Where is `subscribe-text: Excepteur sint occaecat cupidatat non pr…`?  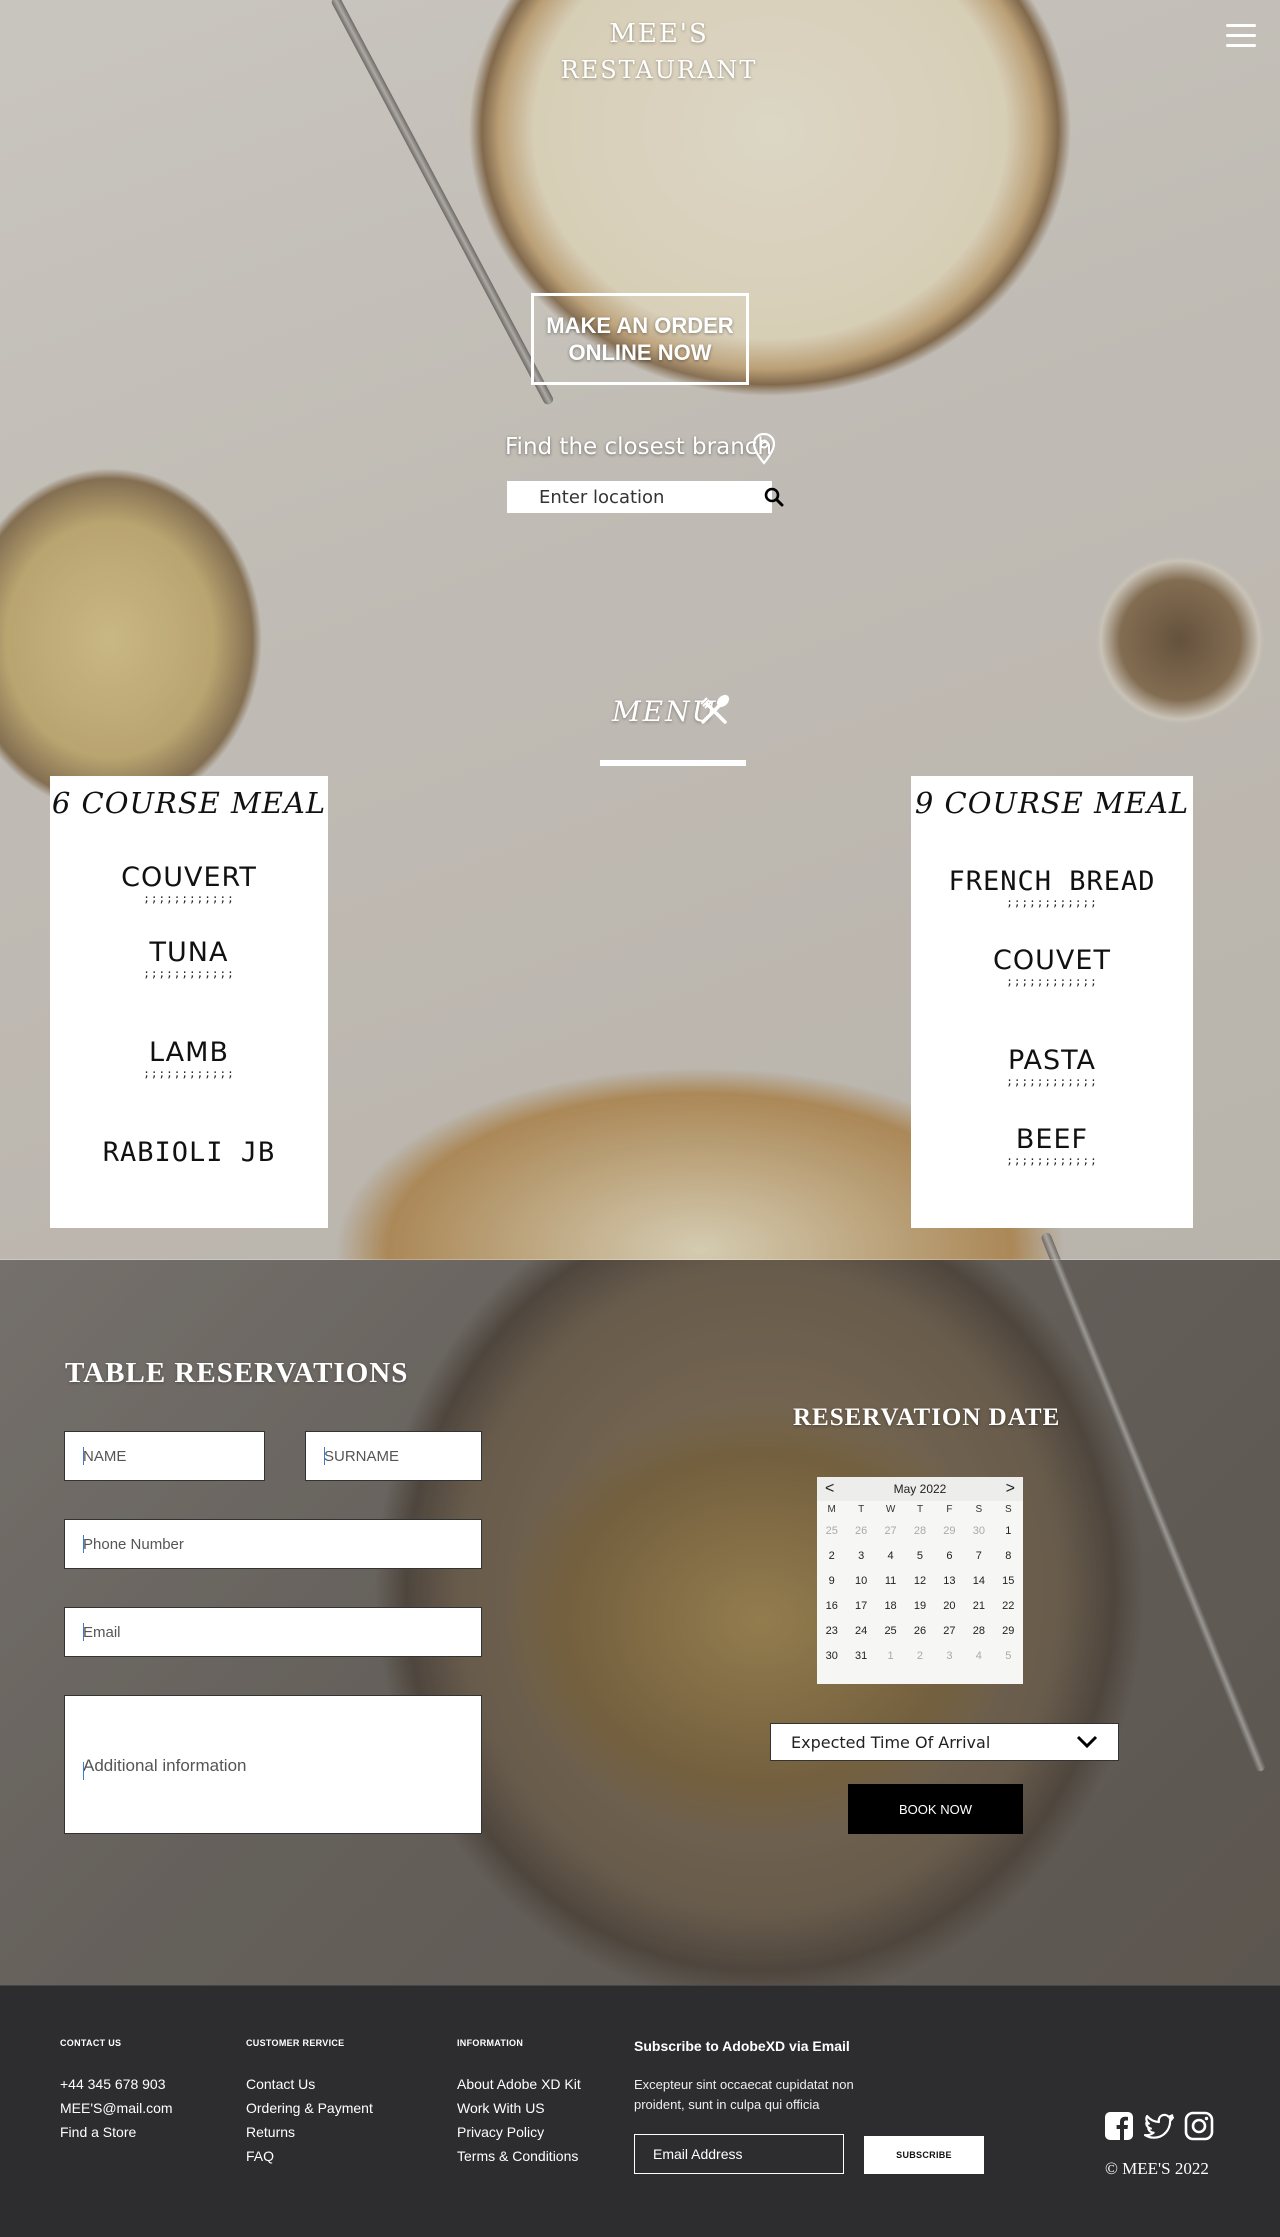 subscribe-text: Excepteur sint occaecat cupidatat non pr… is located at coordinates (744, 2094).